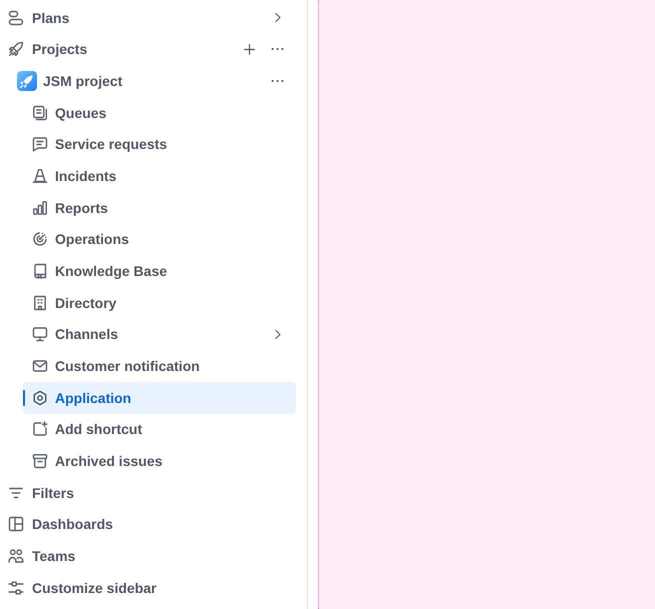 Image resolution: width=655 pixels, height=609 pixels. I want to click on monitor-icon, so click(40, 334).